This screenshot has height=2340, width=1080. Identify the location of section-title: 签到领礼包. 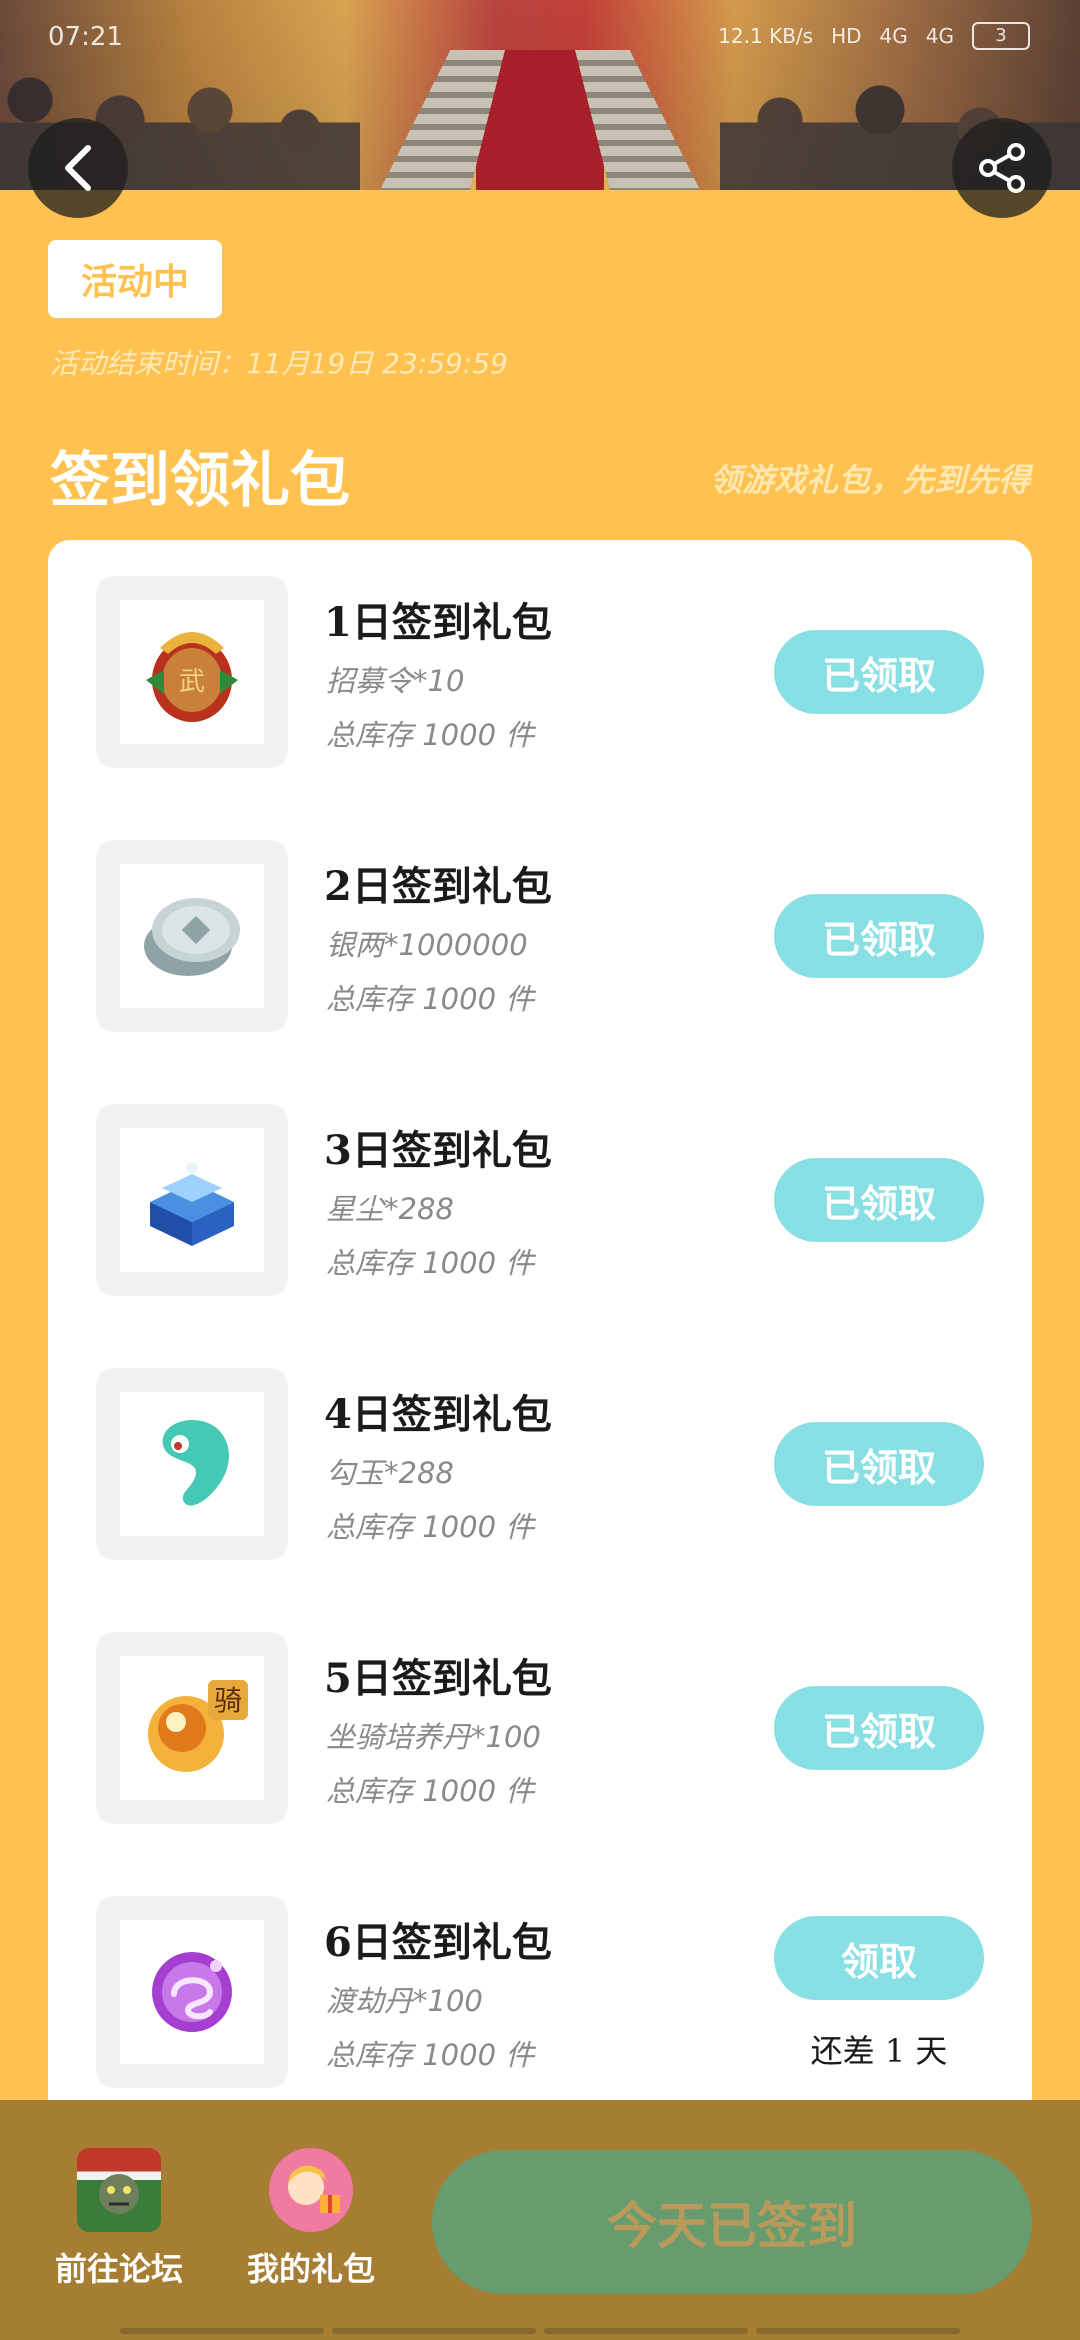
(200, 481).